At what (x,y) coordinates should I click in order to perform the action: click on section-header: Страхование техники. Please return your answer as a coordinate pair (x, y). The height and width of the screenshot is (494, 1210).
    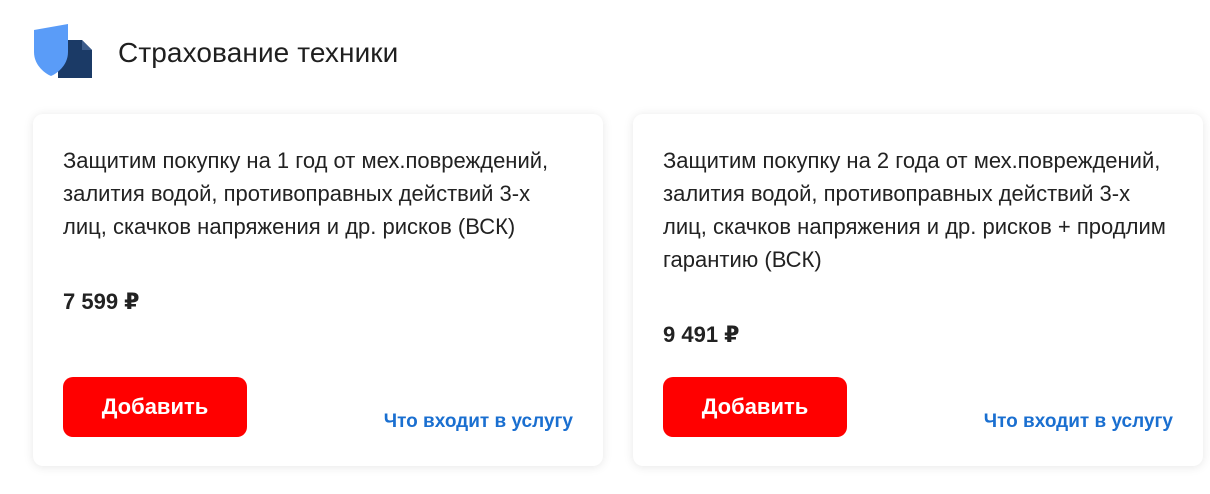
    Looking at the image, I should click on (216, 53).